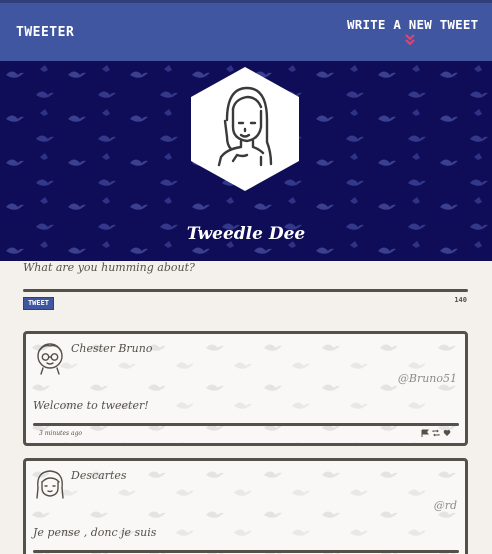  Describe the element at coordinates (445, 505) in the screenshot. I see `tweet-author-handle: @rd` at that location.